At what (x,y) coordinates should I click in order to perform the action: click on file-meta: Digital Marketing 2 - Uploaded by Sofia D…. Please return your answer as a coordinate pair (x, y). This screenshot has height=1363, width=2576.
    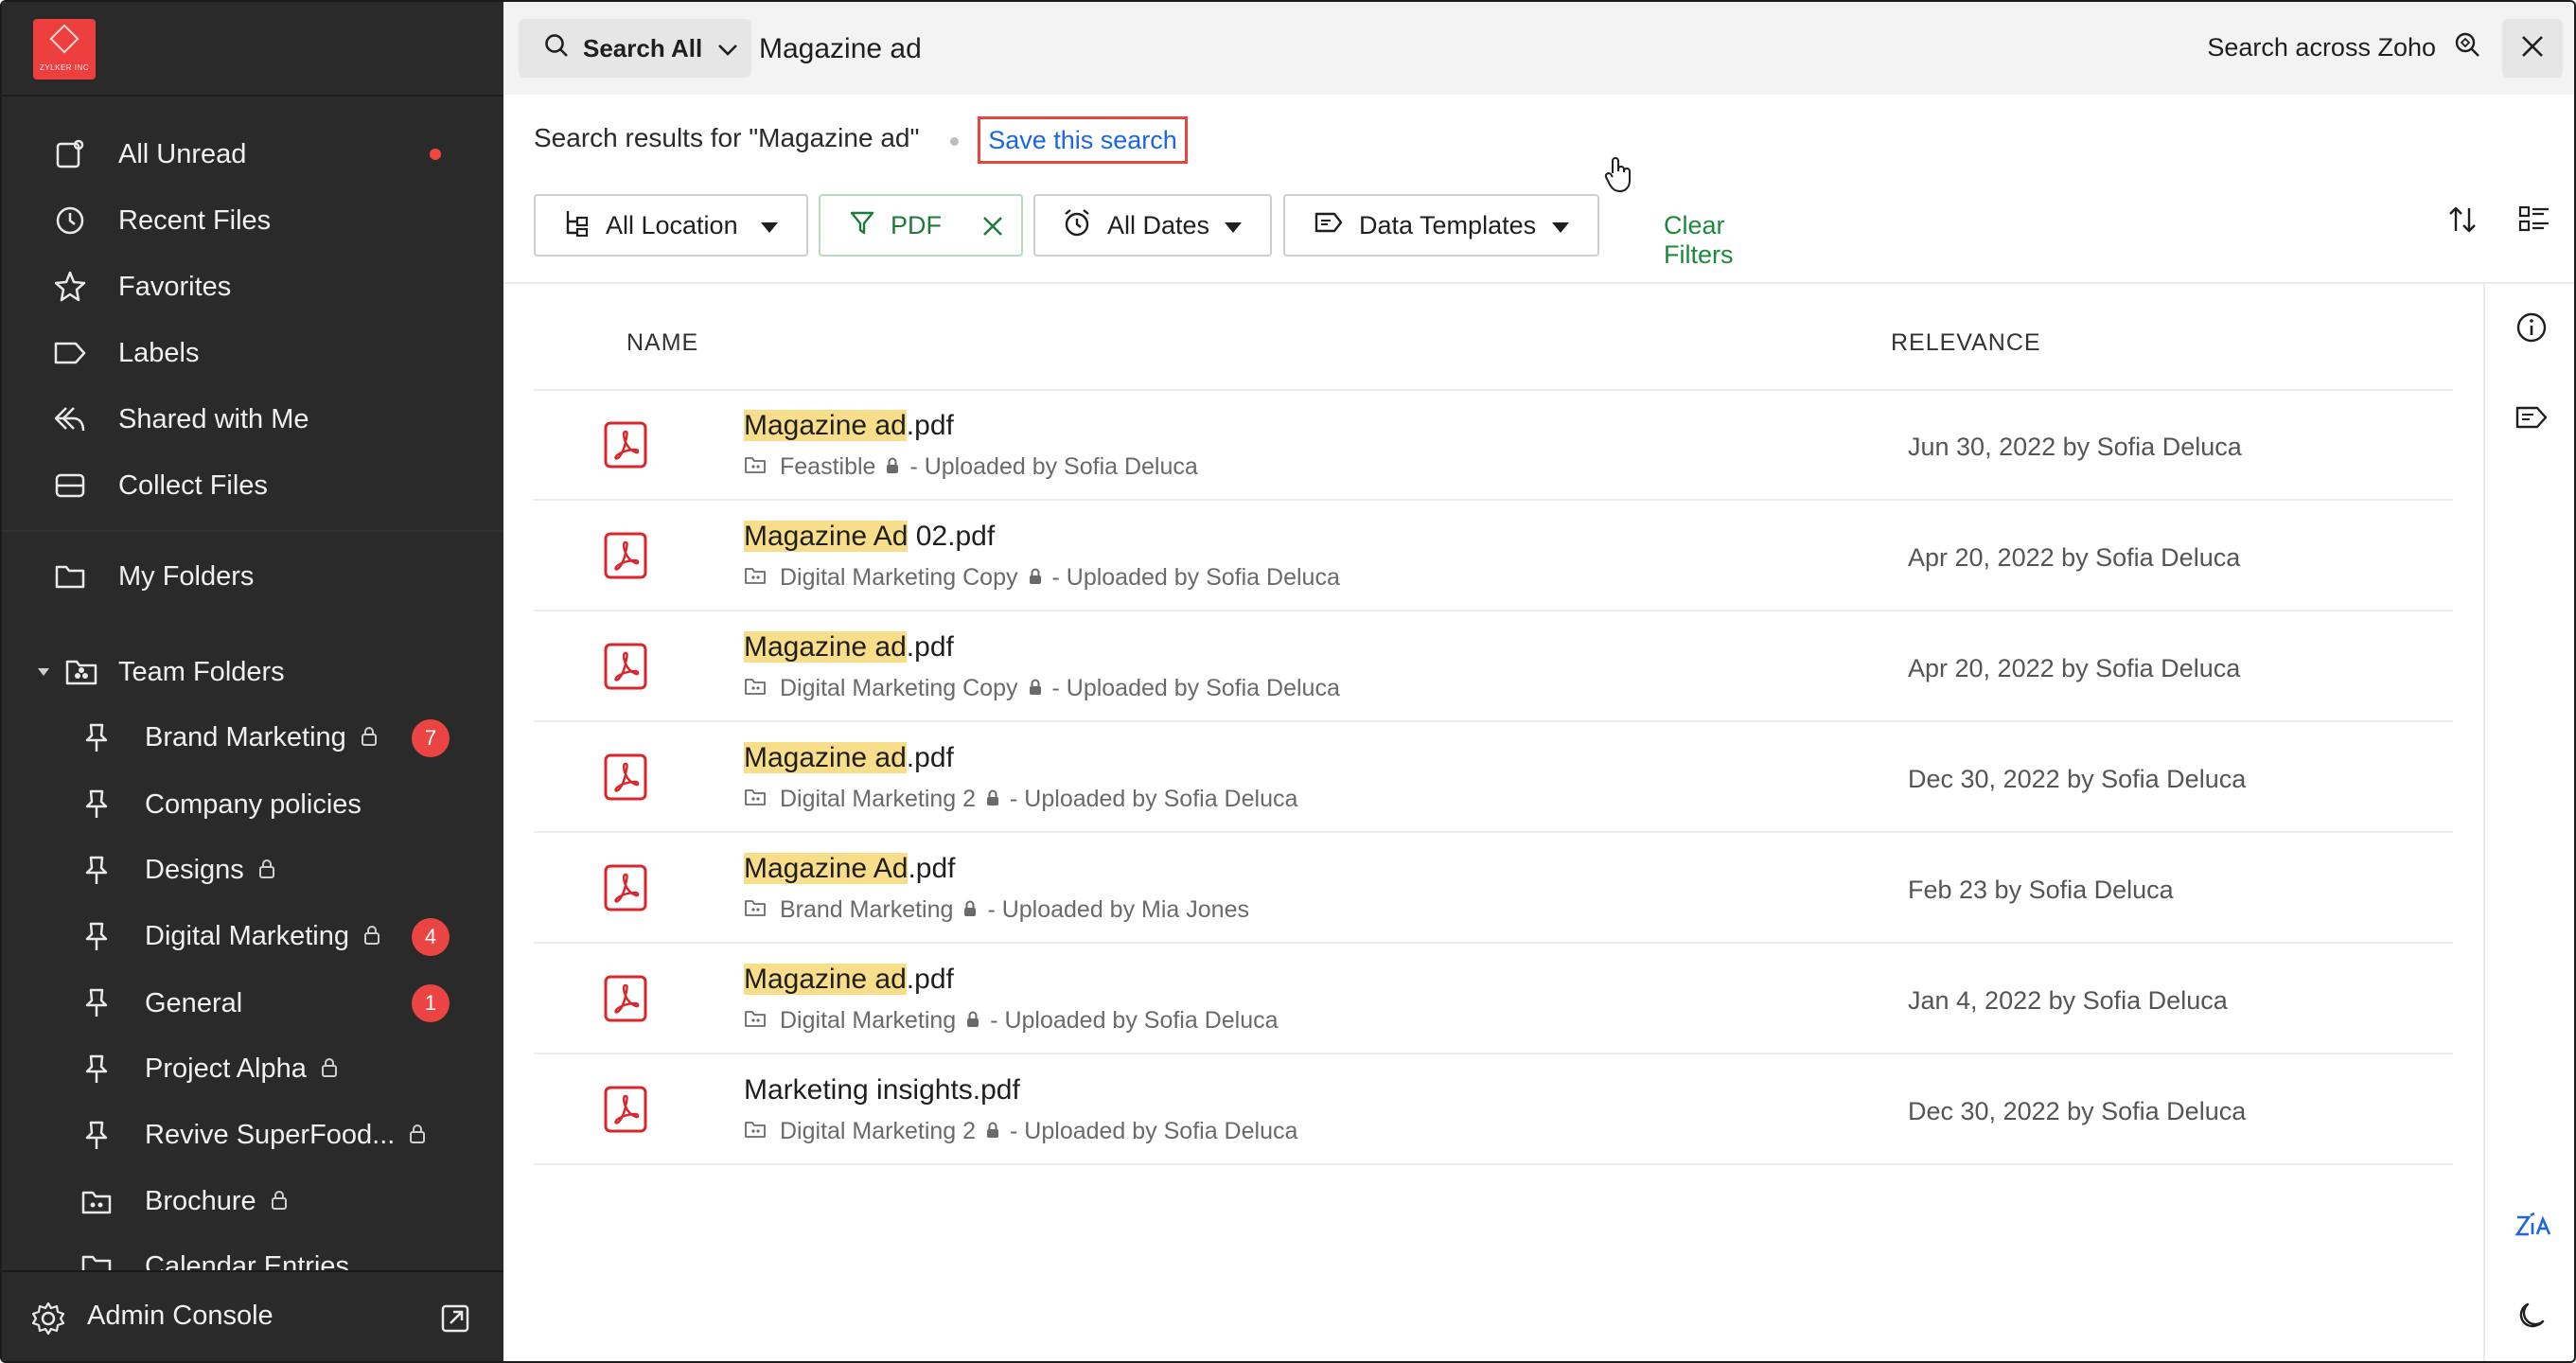
    Looking at the image, I should click on (1020, 799).